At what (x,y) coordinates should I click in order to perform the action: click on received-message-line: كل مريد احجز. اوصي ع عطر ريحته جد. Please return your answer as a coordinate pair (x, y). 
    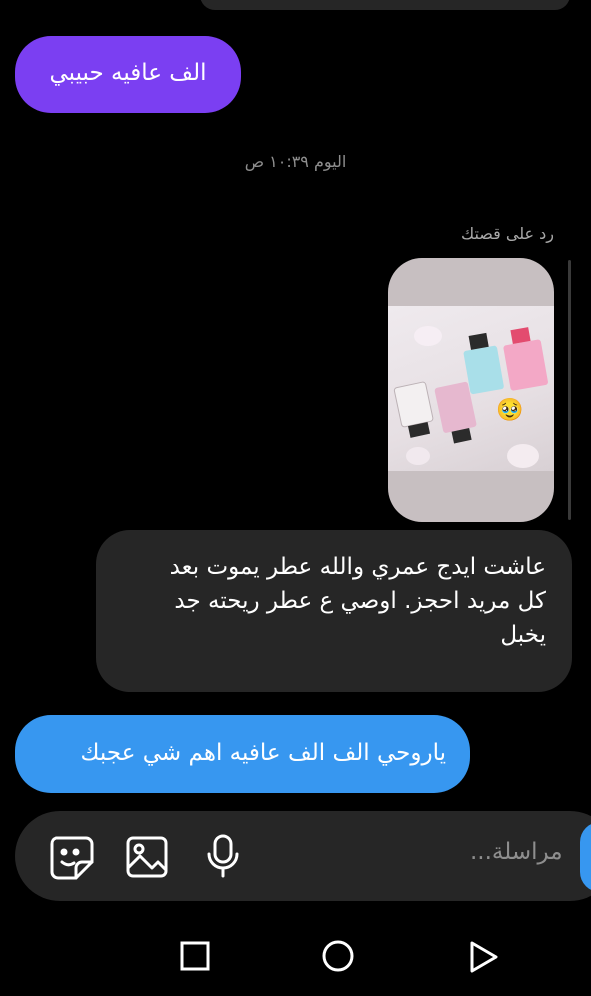
    Looking at the image, I should click on (360, 601).